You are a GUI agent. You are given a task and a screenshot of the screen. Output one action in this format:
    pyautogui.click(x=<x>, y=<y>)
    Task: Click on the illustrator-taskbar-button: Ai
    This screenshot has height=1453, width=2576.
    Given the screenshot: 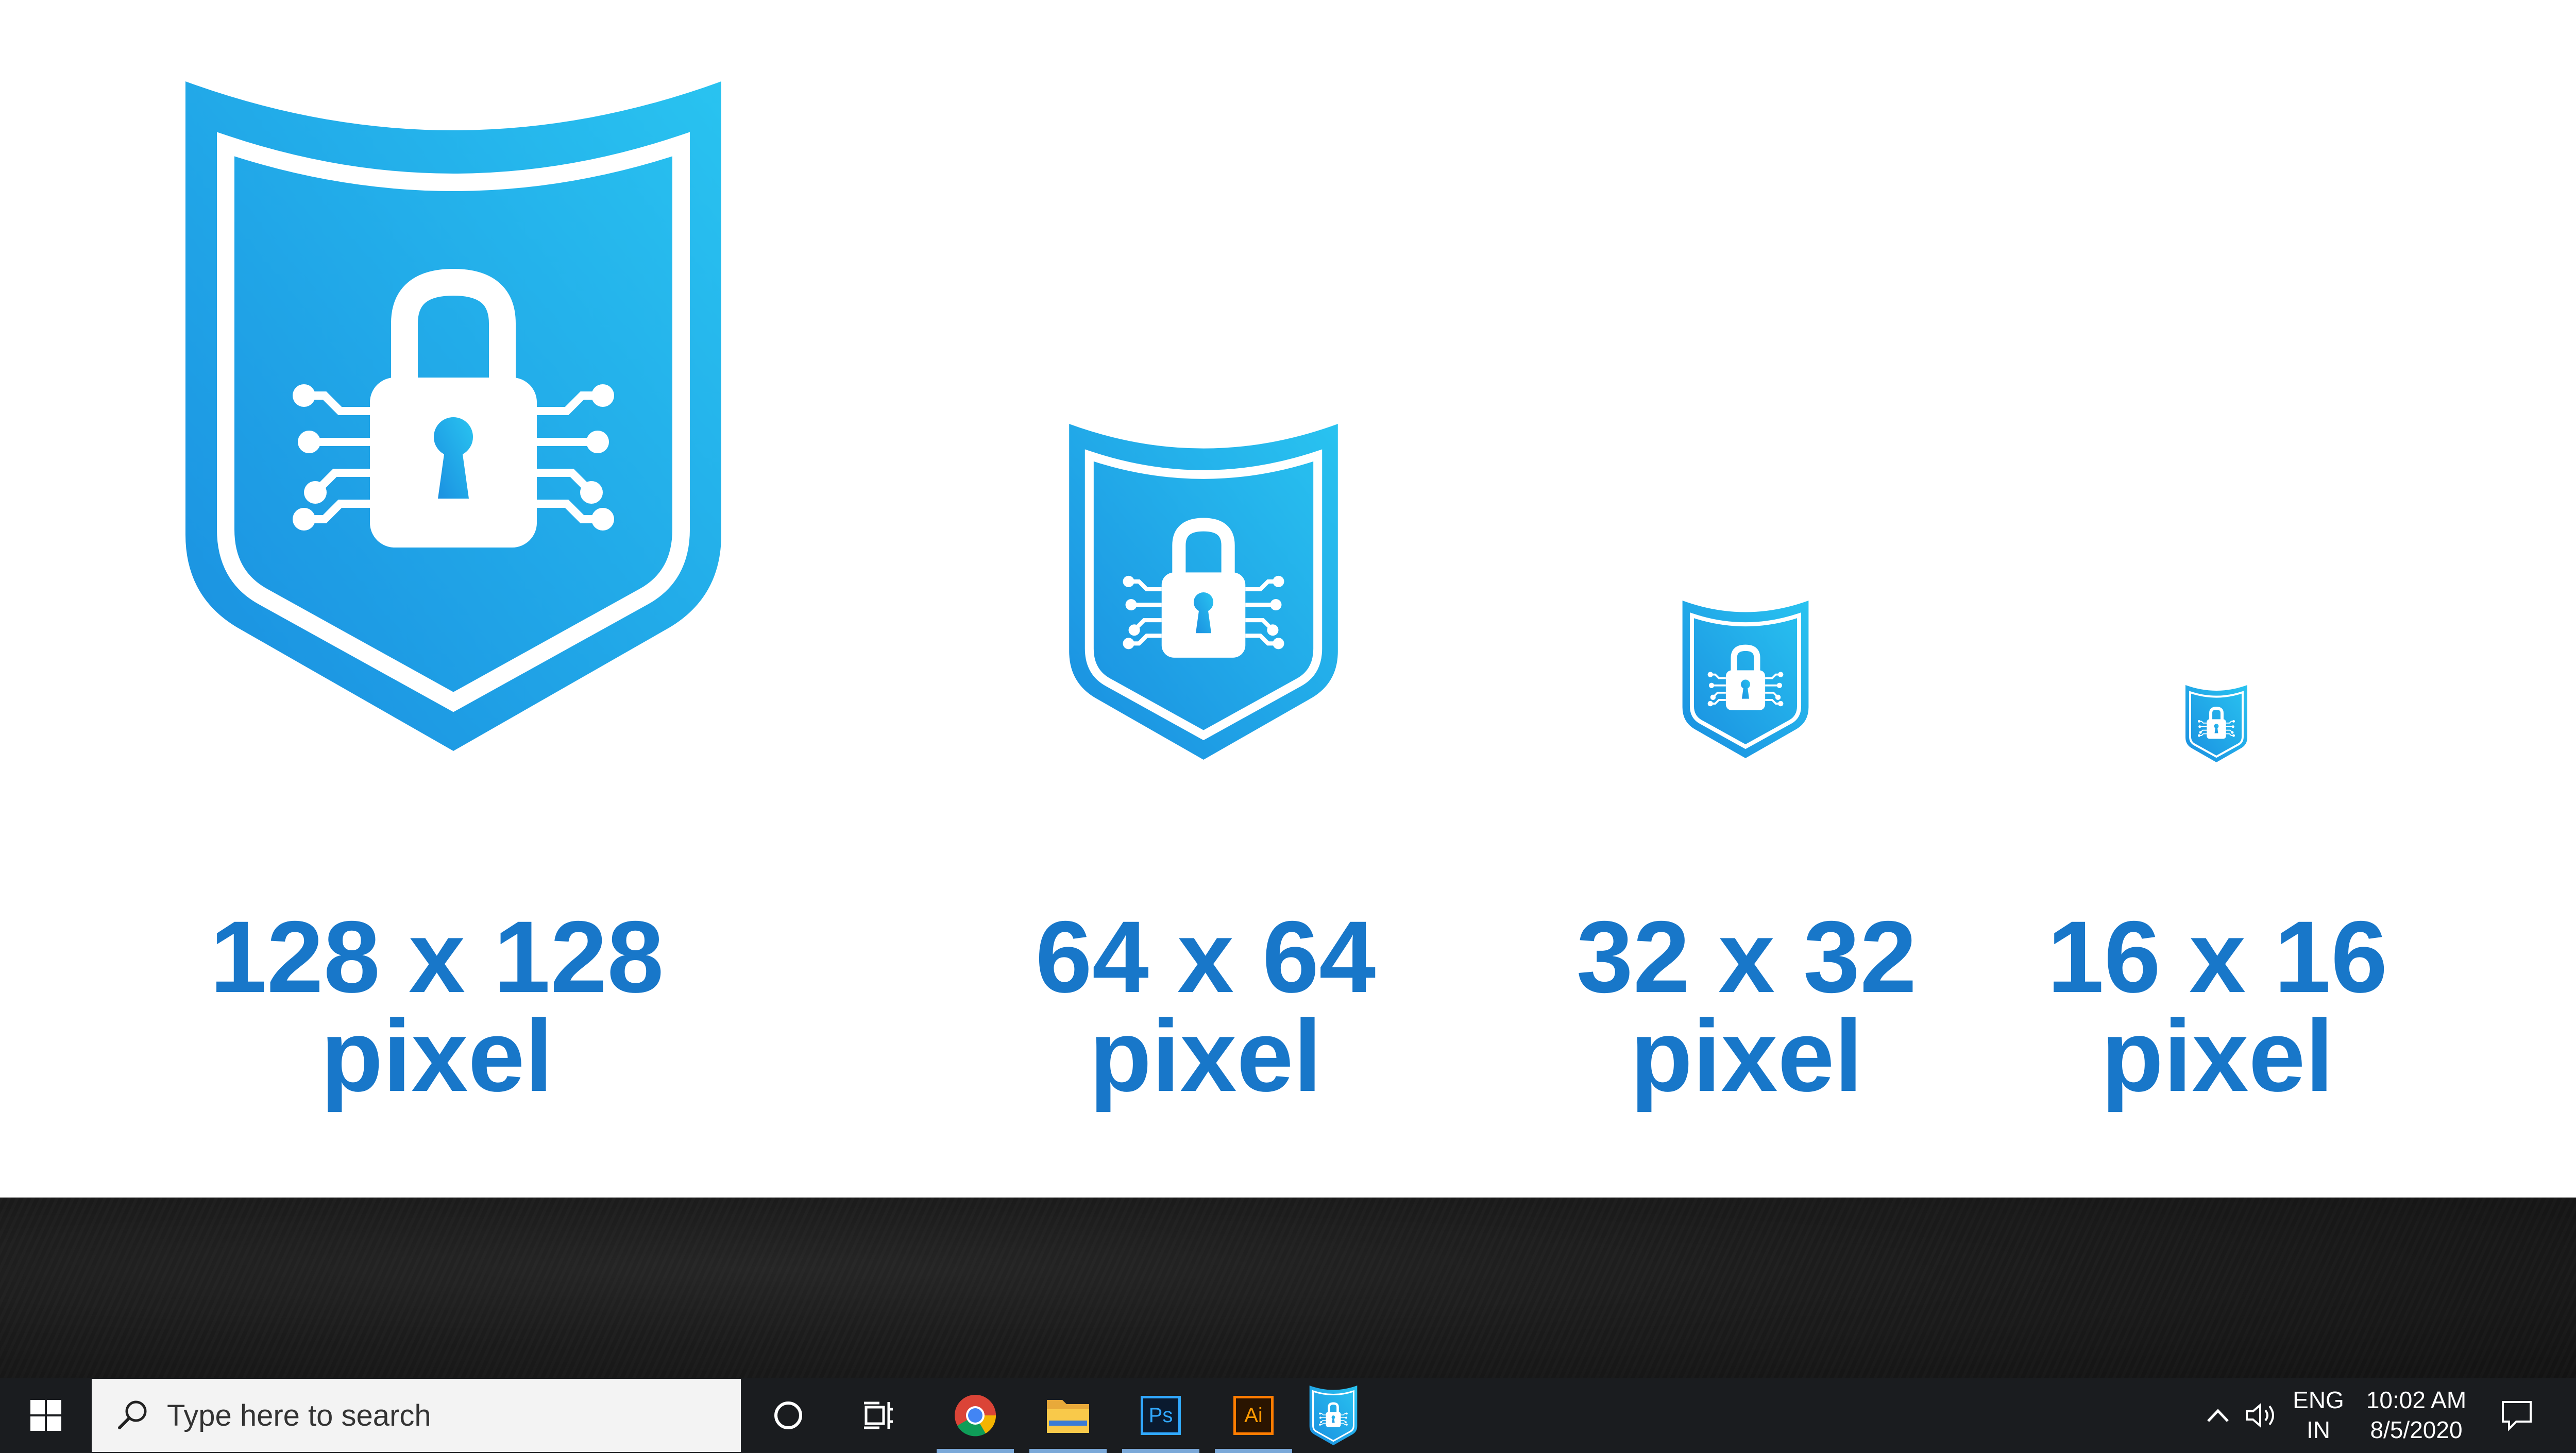 What is the action you would take?
    pyautogui.click(x=1253, y=1416)
    